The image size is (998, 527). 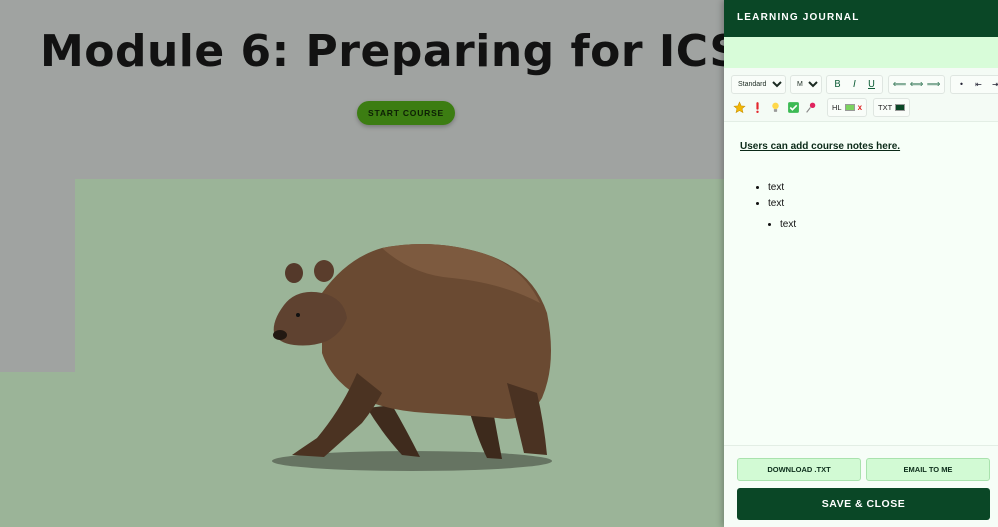 What do you see at coordinates (811, 107) in the screenshot?
I see `pin-icon` at bounding box center [811, 107].